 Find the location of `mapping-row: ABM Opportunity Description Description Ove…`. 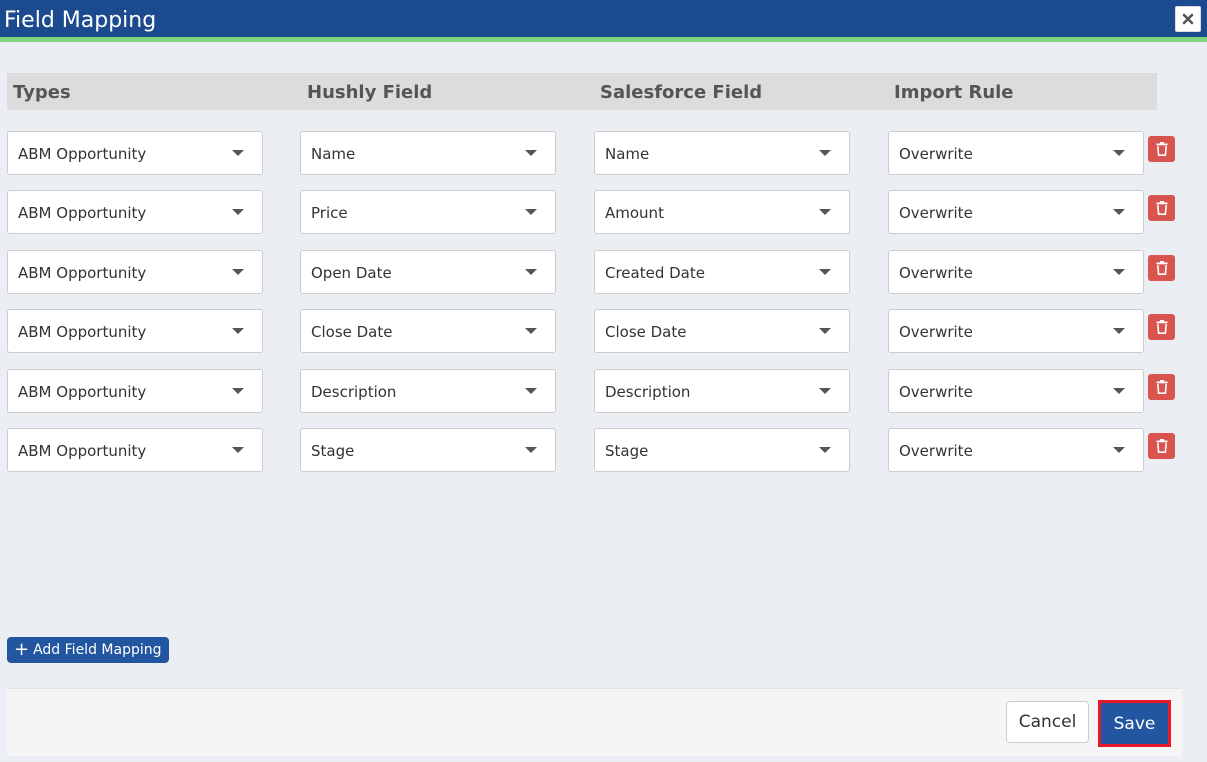

mapping-row: ABM Opportunity Description Description Ove… is located at coordinates (603, 391).